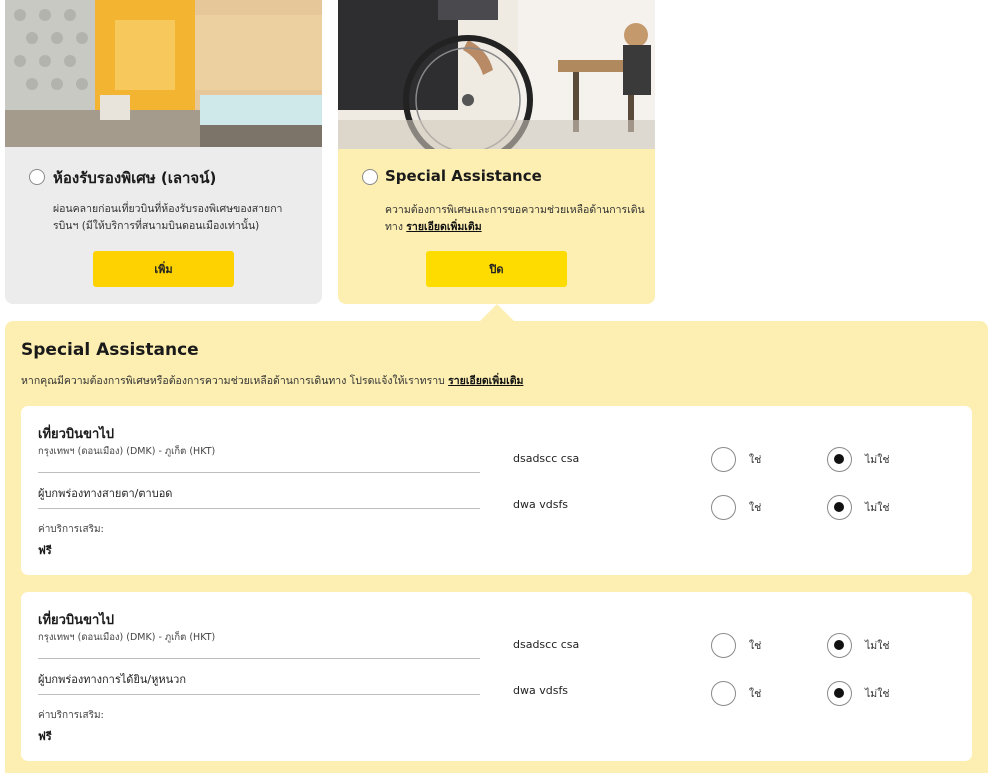 This screenshot has width=988, height=773. What do you see at coordinates (135, 178) in the screenshot?
I see `lounge-title: ห้องรับรองพิเศษ (เลาจน์)` at bounding box center [135, 178].